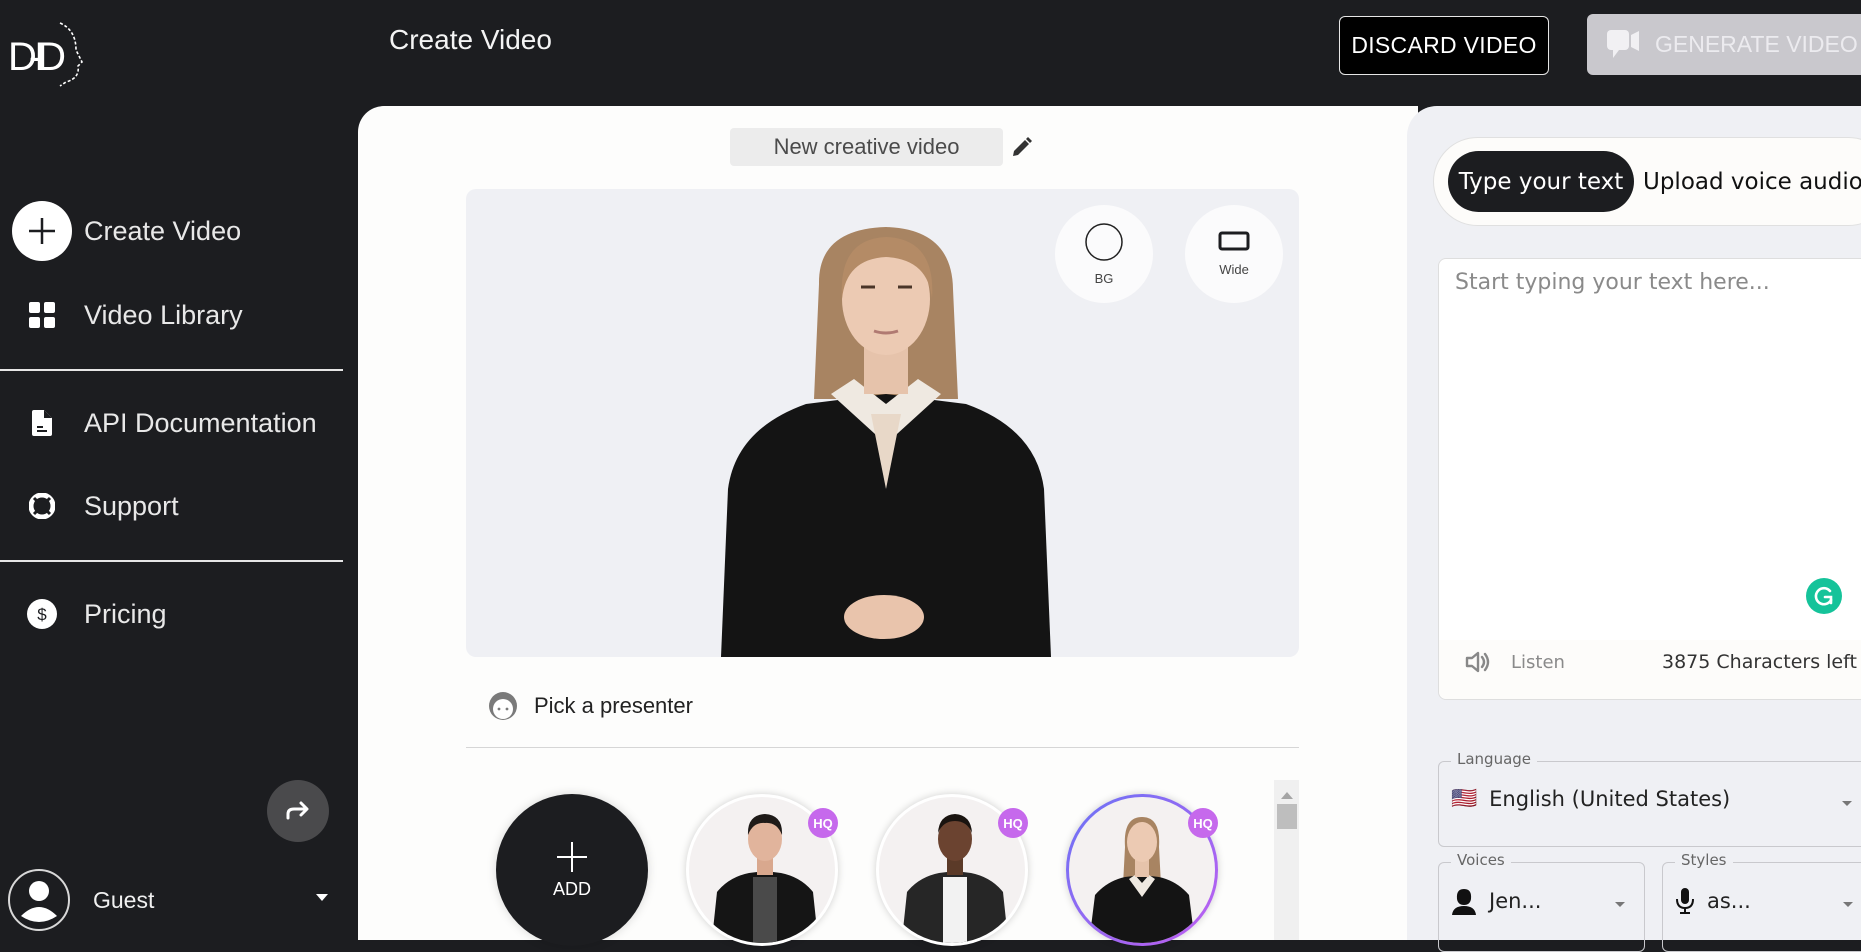 This screenshot has height=952, width=1861. What do you see at coordinates (882, 747) in the screenshot?
I see `divider` at bounding box center [882, 747].